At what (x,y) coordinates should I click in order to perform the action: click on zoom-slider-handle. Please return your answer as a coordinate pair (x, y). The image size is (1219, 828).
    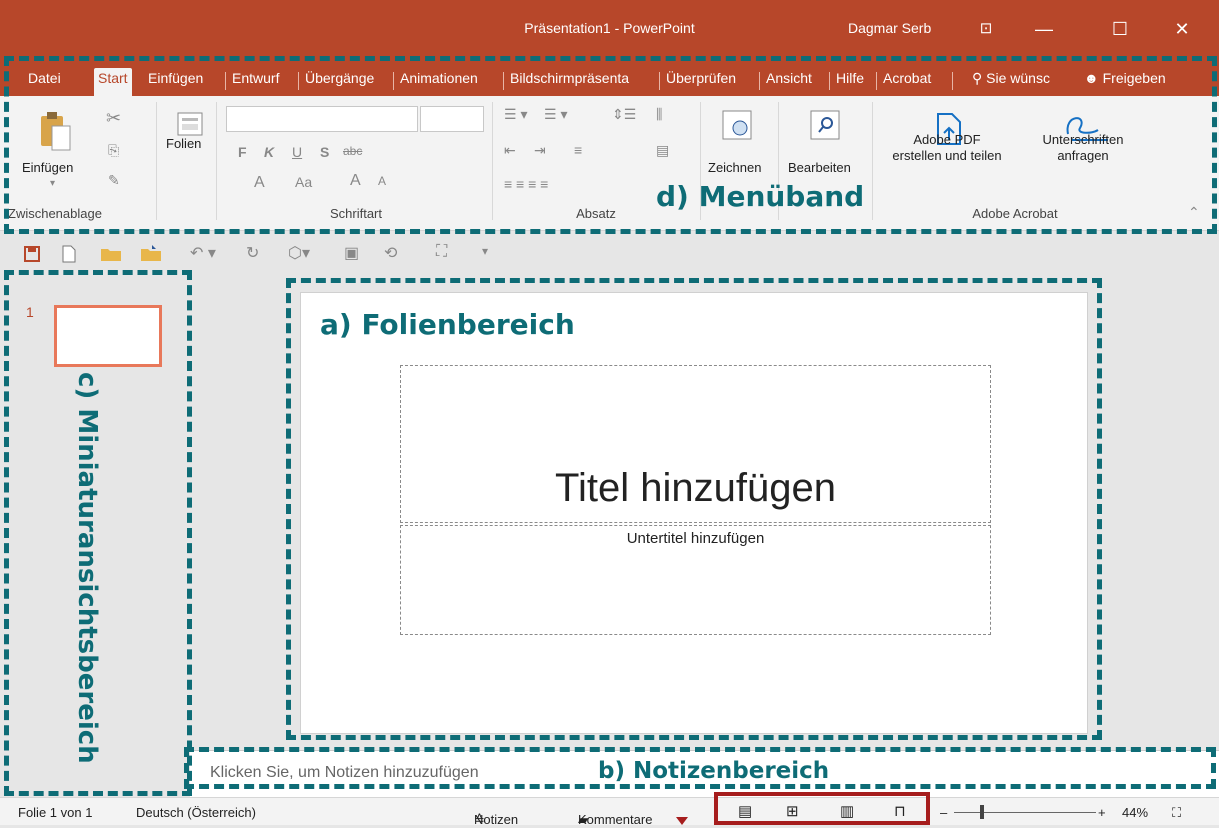
    Looking at the image, I should click on (982, 812).